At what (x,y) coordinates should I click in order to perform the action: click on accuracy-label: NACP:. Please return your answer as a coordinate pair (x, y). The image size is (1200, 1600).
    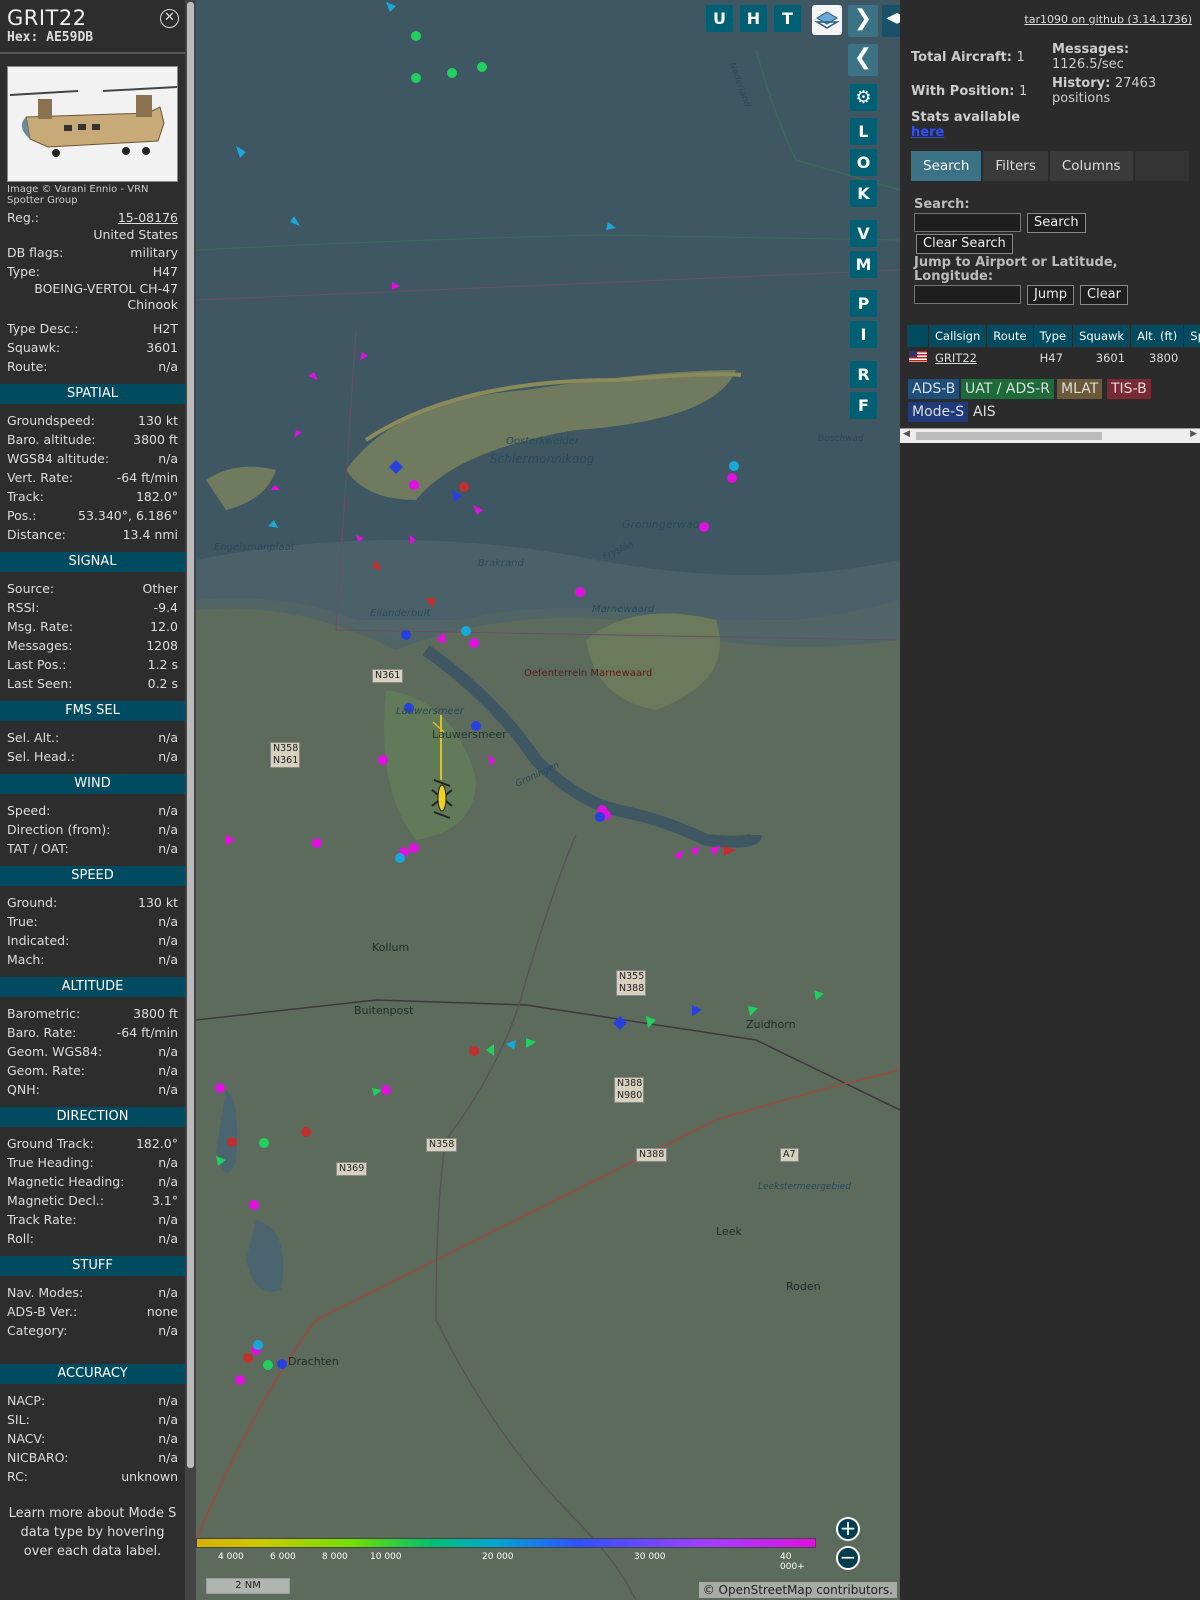
    Looking at the image, I should click on (26, 1400).